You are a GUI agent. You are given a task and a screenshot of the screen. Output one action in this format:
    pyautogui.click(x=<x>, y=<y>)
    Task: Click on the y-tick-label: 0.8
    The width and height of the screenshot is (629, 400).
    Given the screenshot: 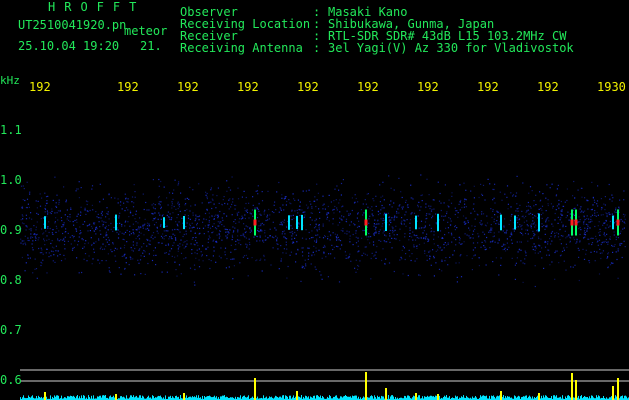 What is the action you would take?
    pyautogui.click(x=11, y=280)
    